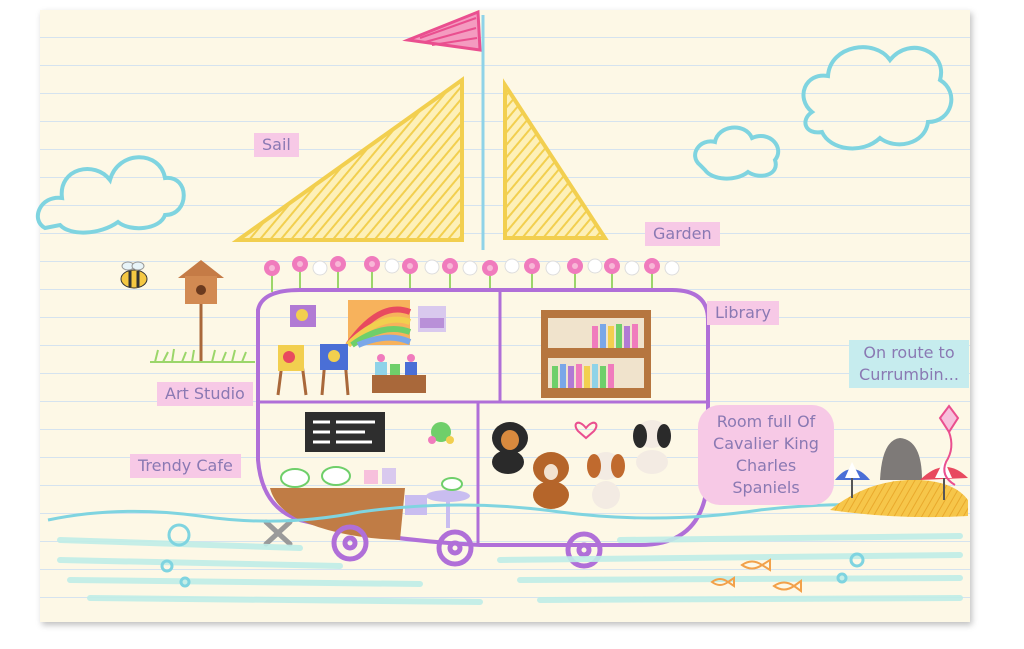  I want to click on propeller-icon, so click(278, 533).